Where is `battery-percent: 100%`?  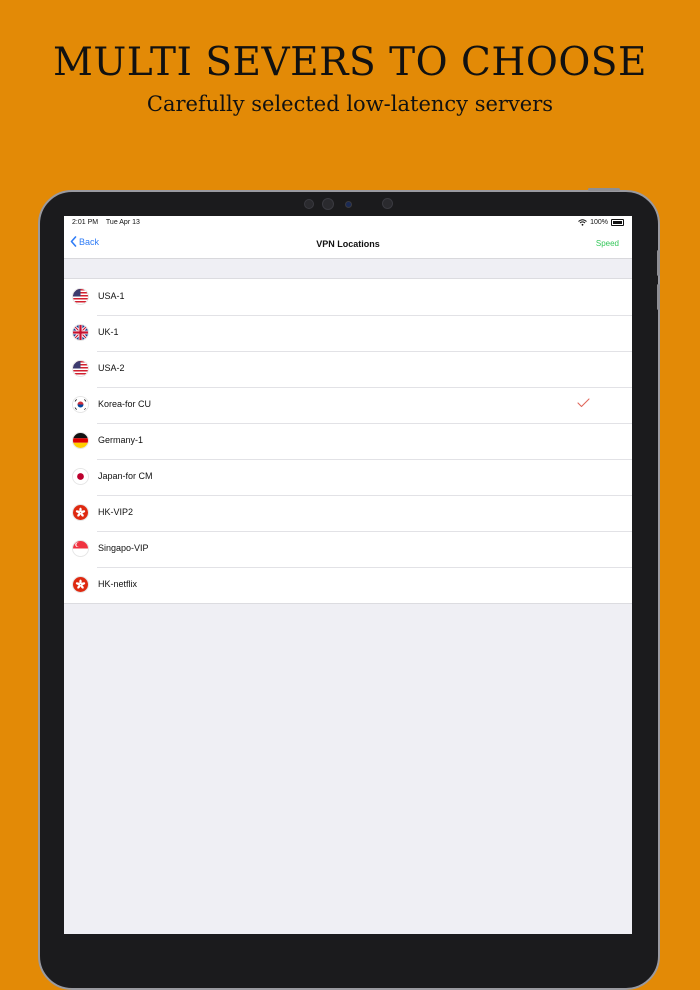 battery-percent: 100% is located at coordinates (599, 222).